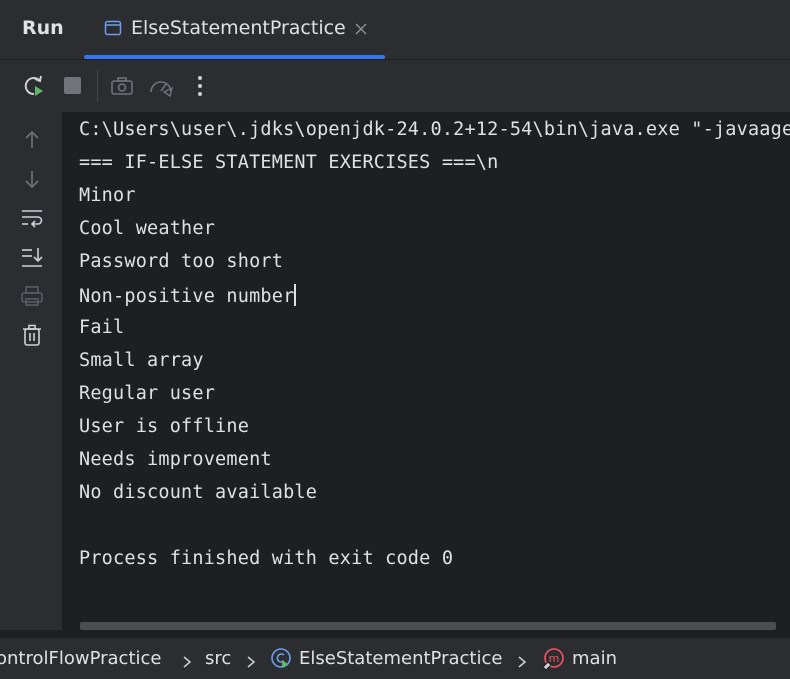 The width and height of the screenshot is (790, 679). What do you see at coordinates (102, 327) in the screenshot?
I see `console-line: Fail` at bounding box center [102, 327].